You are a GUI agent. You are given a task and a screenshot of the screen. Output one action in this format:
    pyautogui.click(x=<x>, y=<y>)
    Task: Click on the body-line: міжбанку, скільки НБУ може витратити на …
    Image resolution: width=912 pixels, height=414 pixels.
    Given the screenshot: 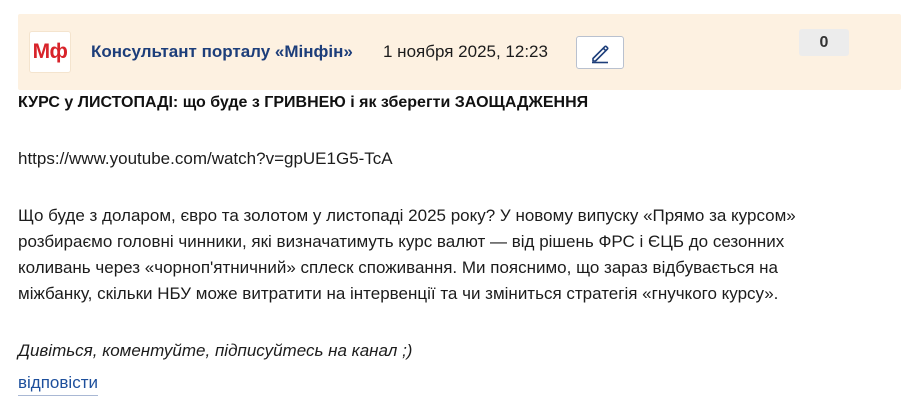 What is the action you would take?
    pyautogui.click(x=398, y=293)
    